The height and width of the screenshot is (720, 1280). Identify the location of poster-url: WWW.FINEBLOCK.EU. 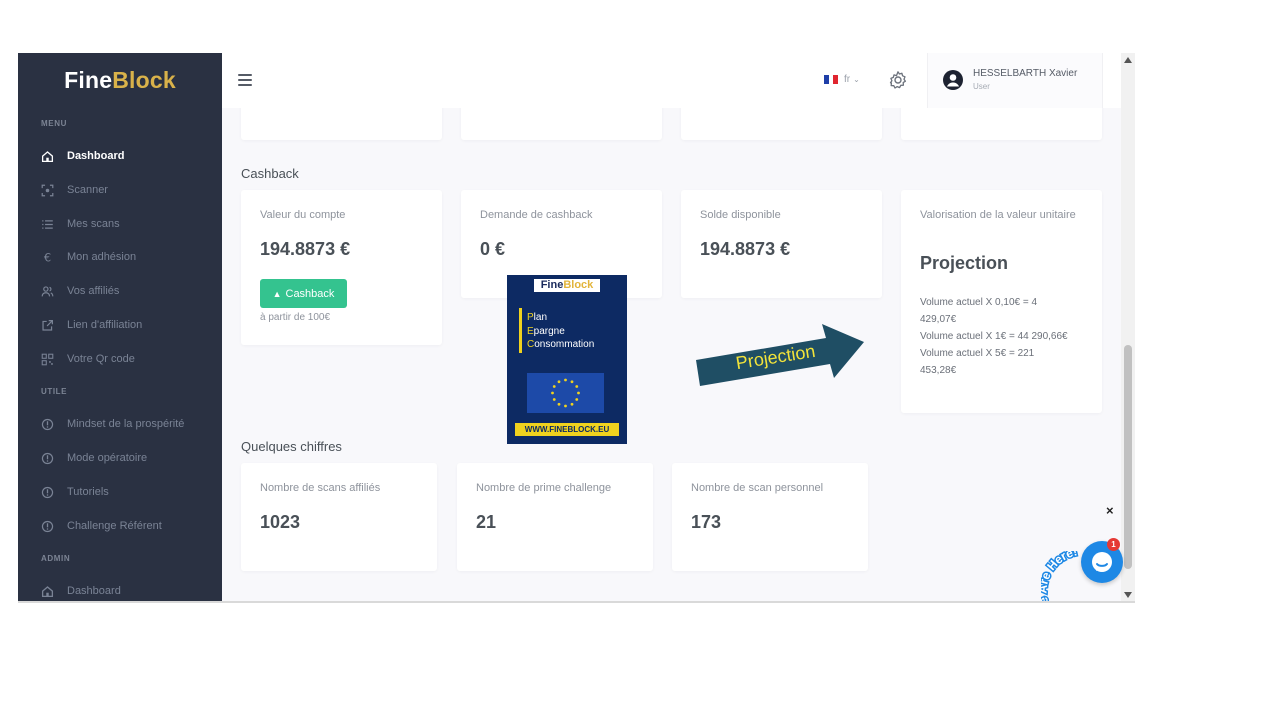
(567, 429).